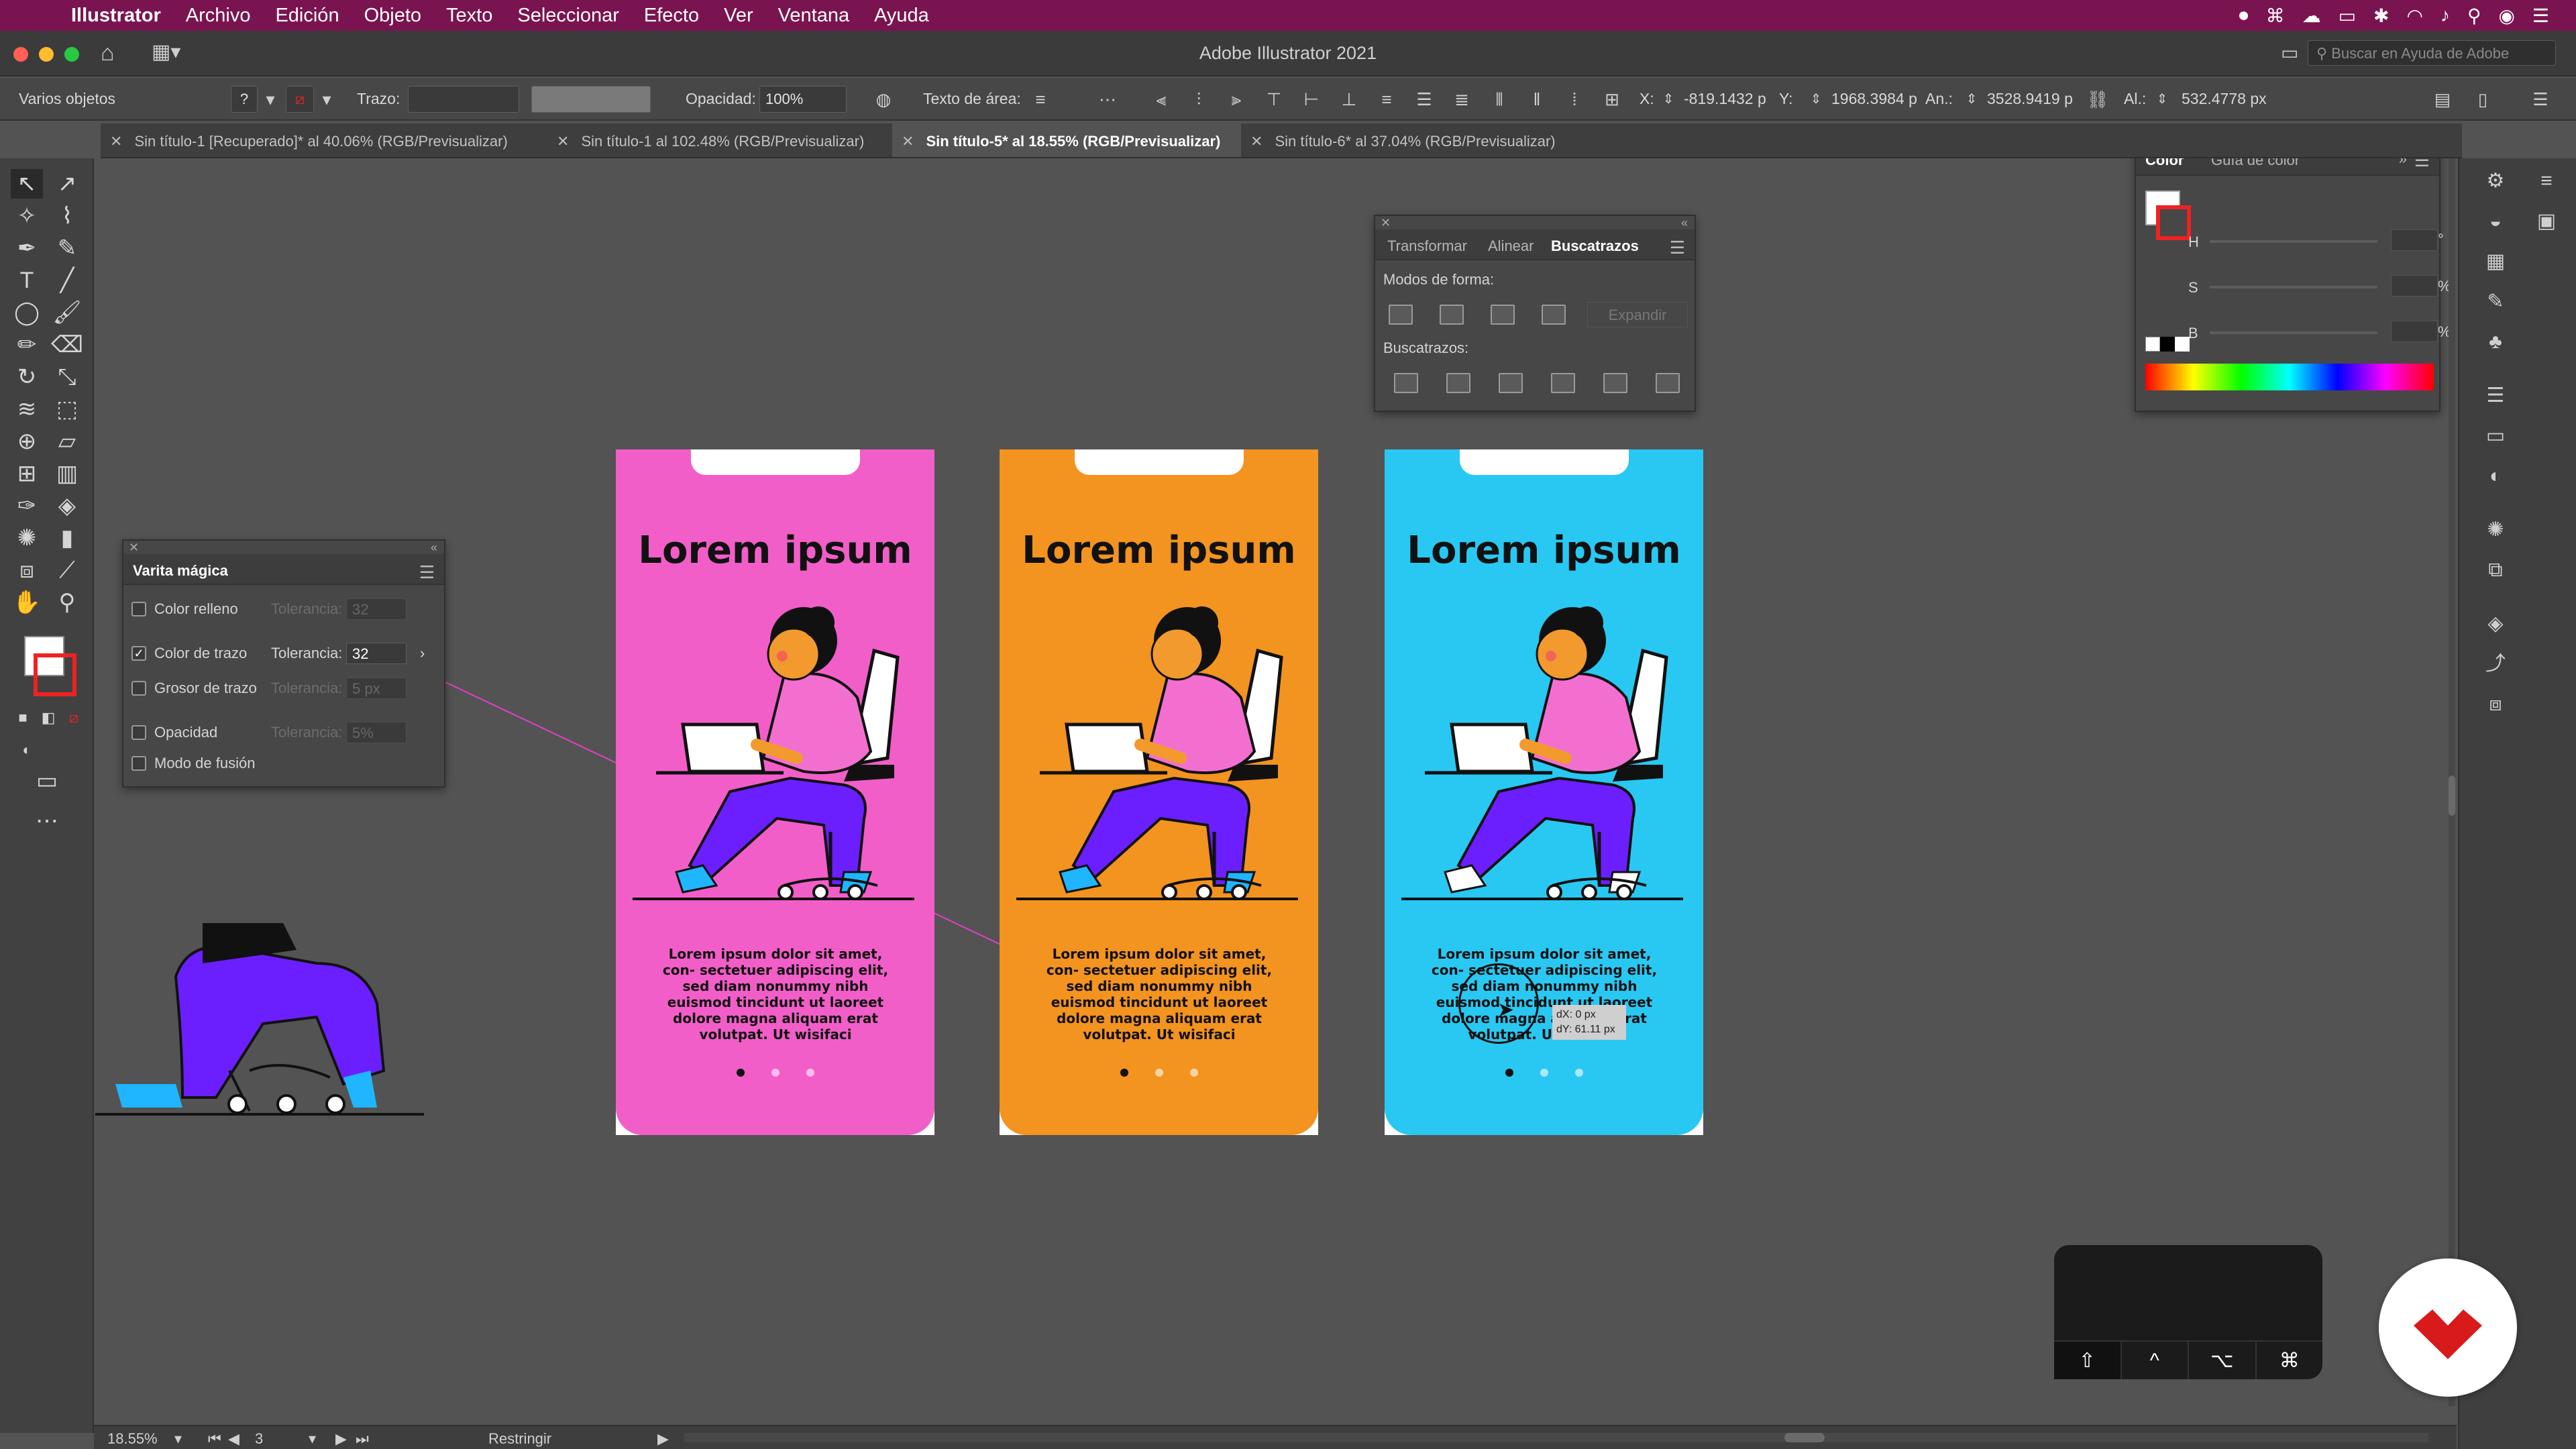 The height and width of the screenshot is (1449, 2576). Describe the element at coordinates (1107, 99) in the screenshot. I see `align-to-icon: ⋯` at that location.